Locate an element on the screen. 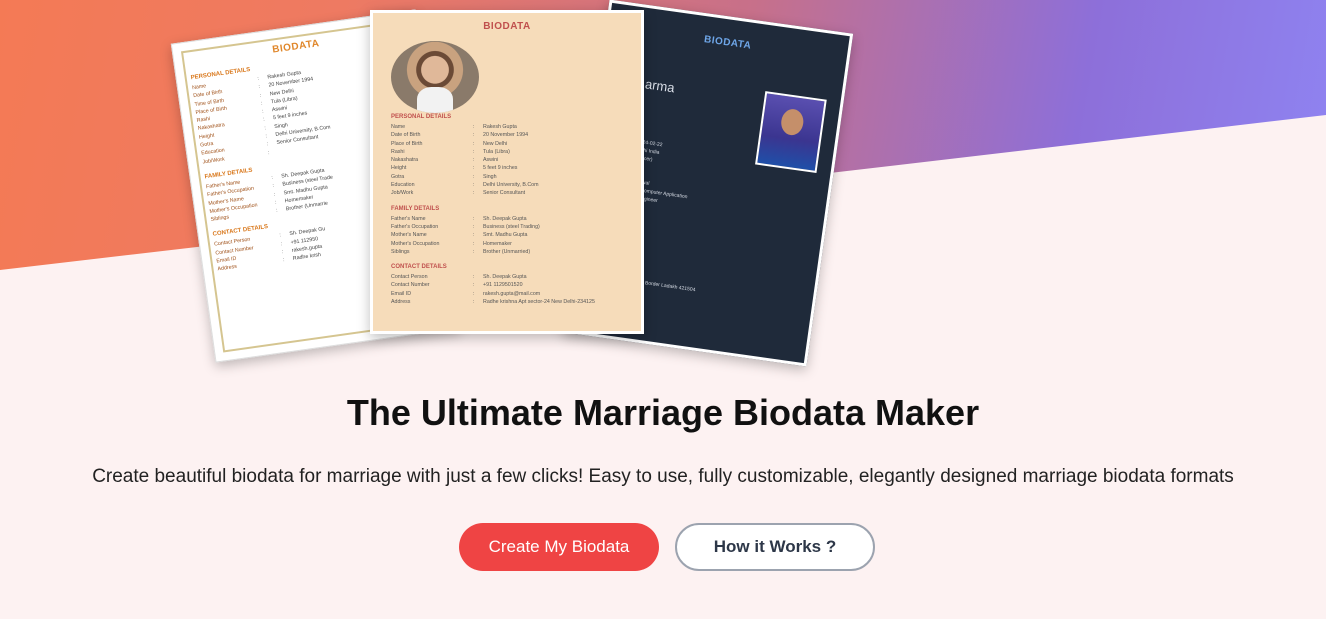  detail-value: Singh is located at coordinates (490, 176).